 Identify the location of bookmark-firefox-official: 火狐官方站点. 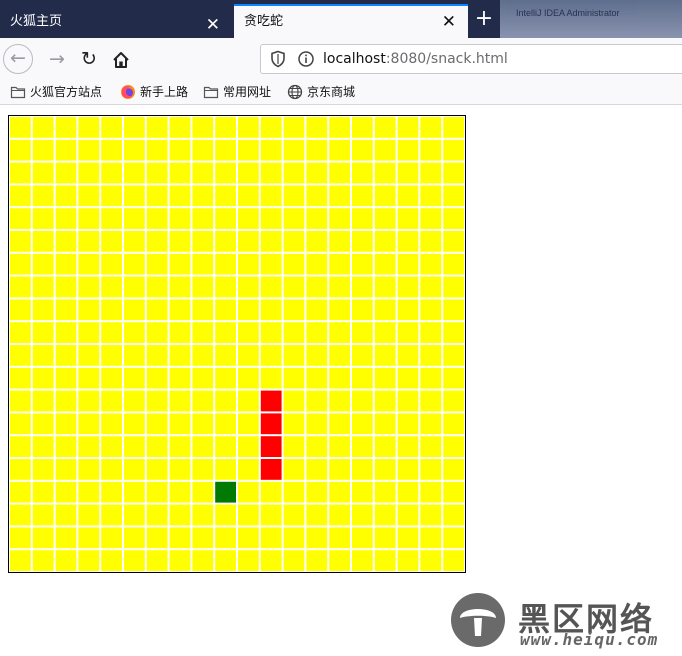
(56, 92).